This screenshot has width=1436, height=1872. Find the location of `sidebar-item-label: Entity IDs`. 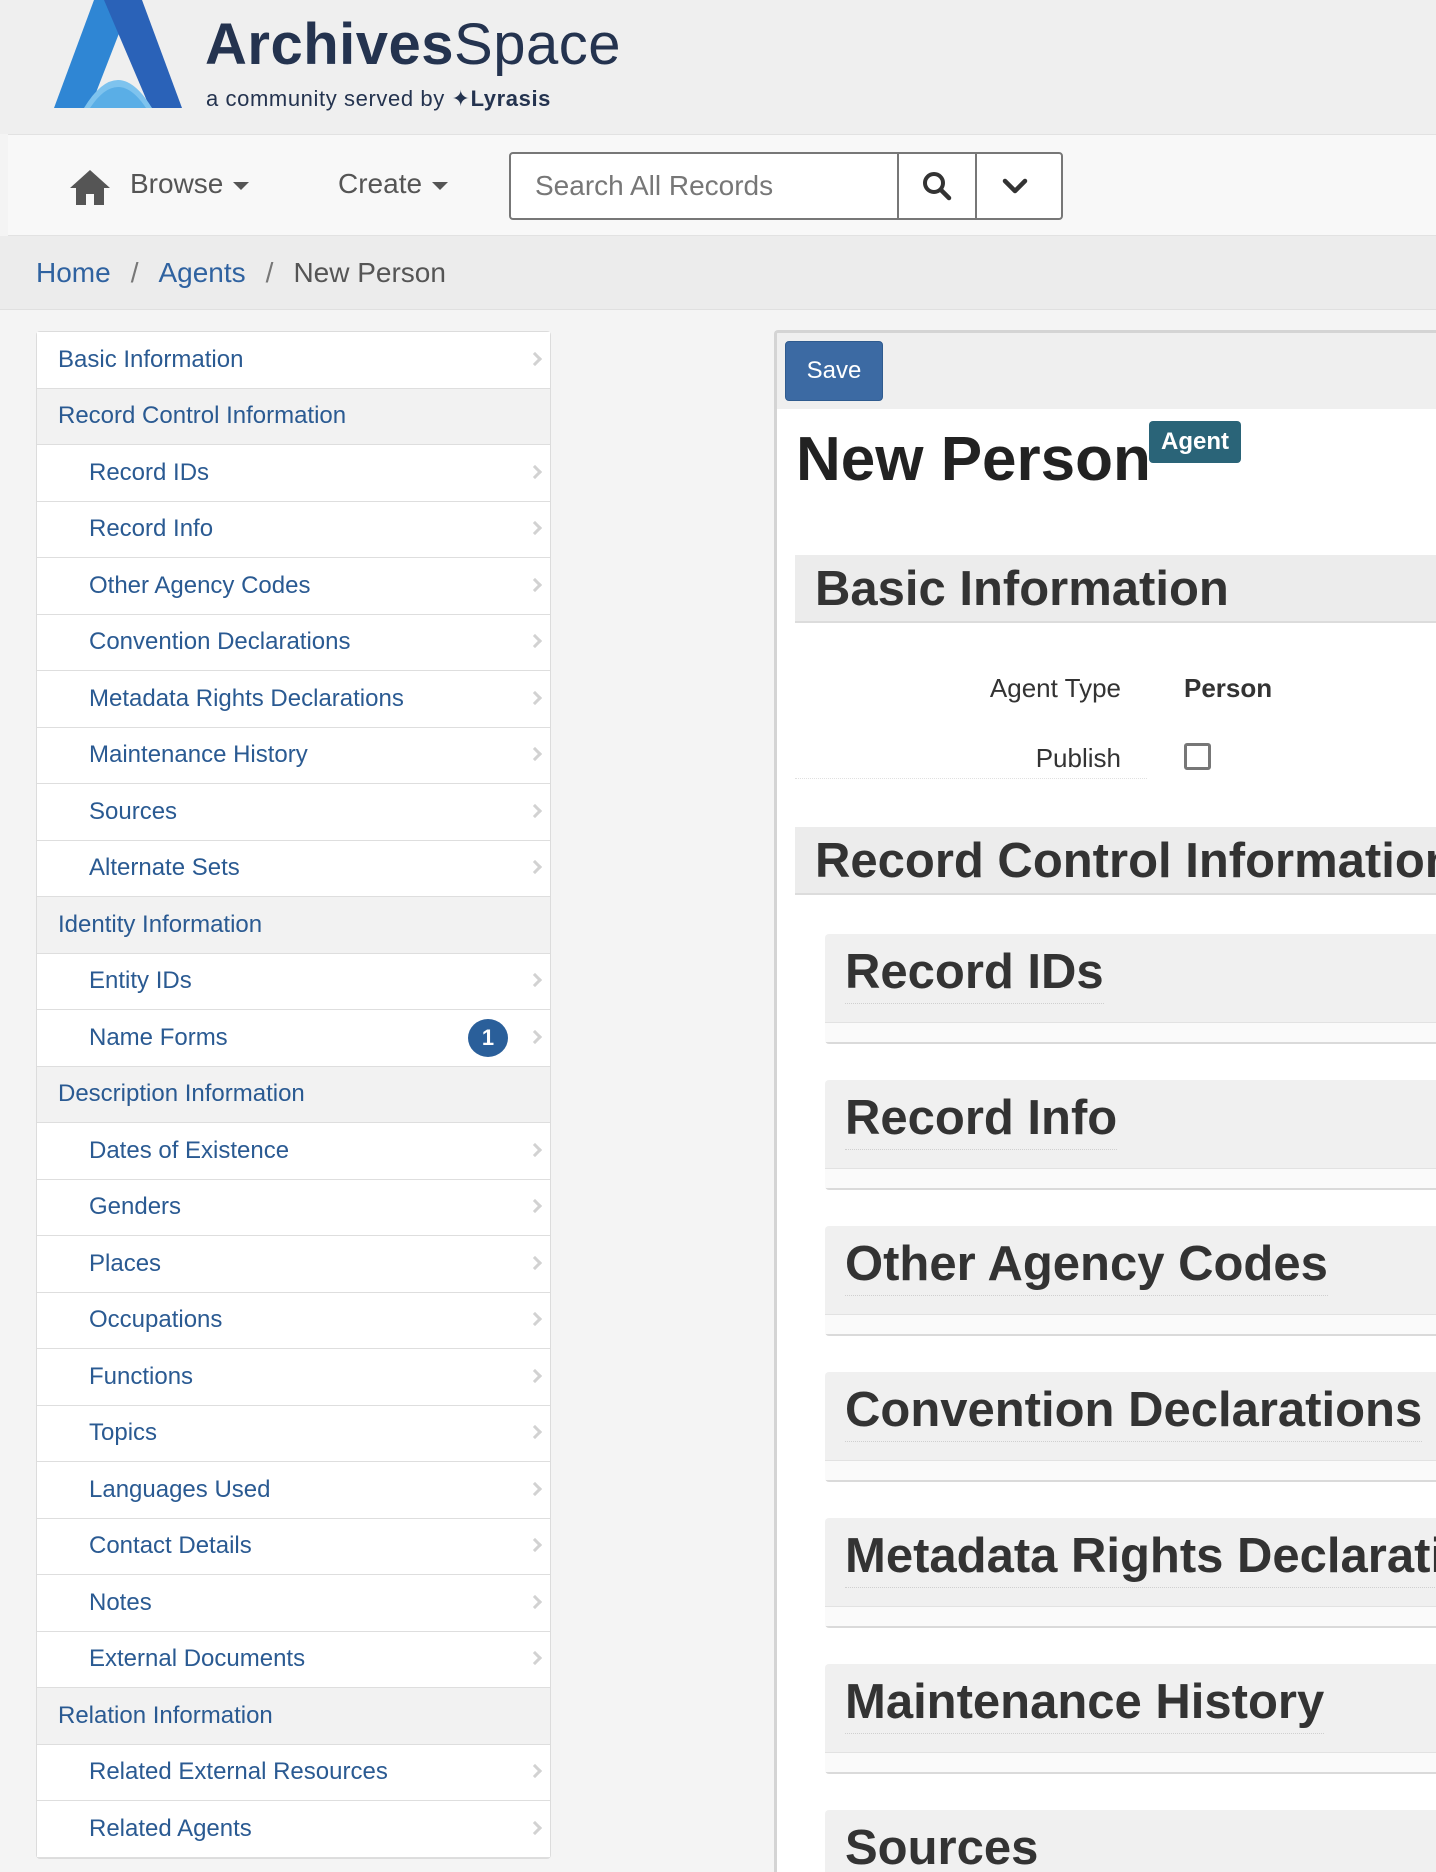

sidebar-item-label: Entity IDs is located at coordinates (140, 981).